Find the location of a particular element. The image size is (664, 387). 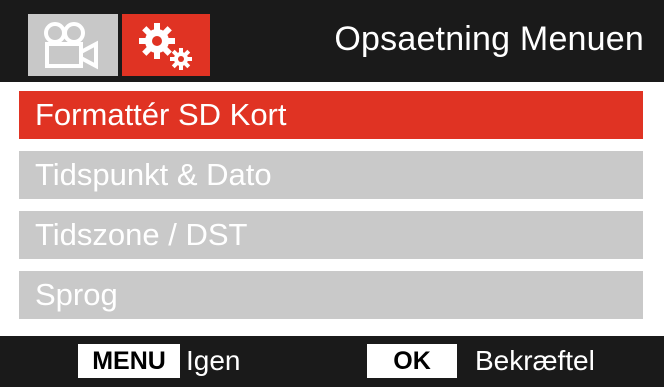

tab-settings is located at coordinates (166, 45).